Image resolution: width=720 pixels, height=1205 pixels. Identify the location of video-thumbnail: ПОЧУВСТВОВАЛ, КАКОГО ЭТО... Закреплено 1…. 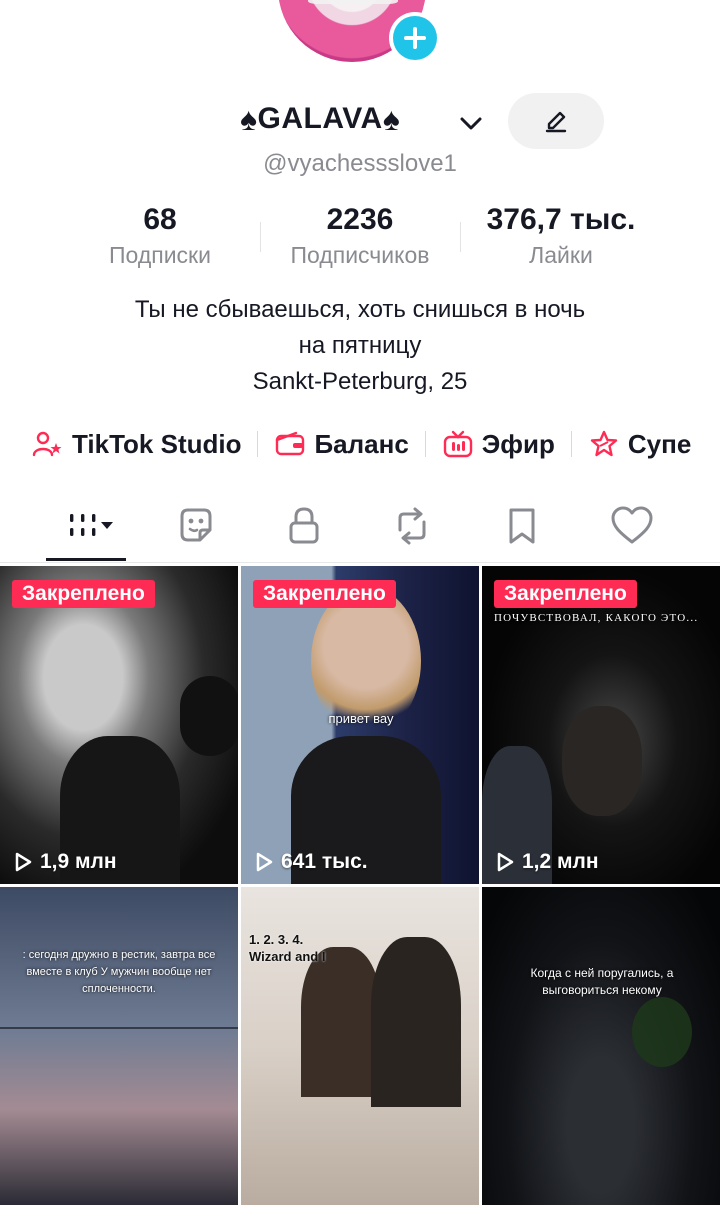
(601, 725).